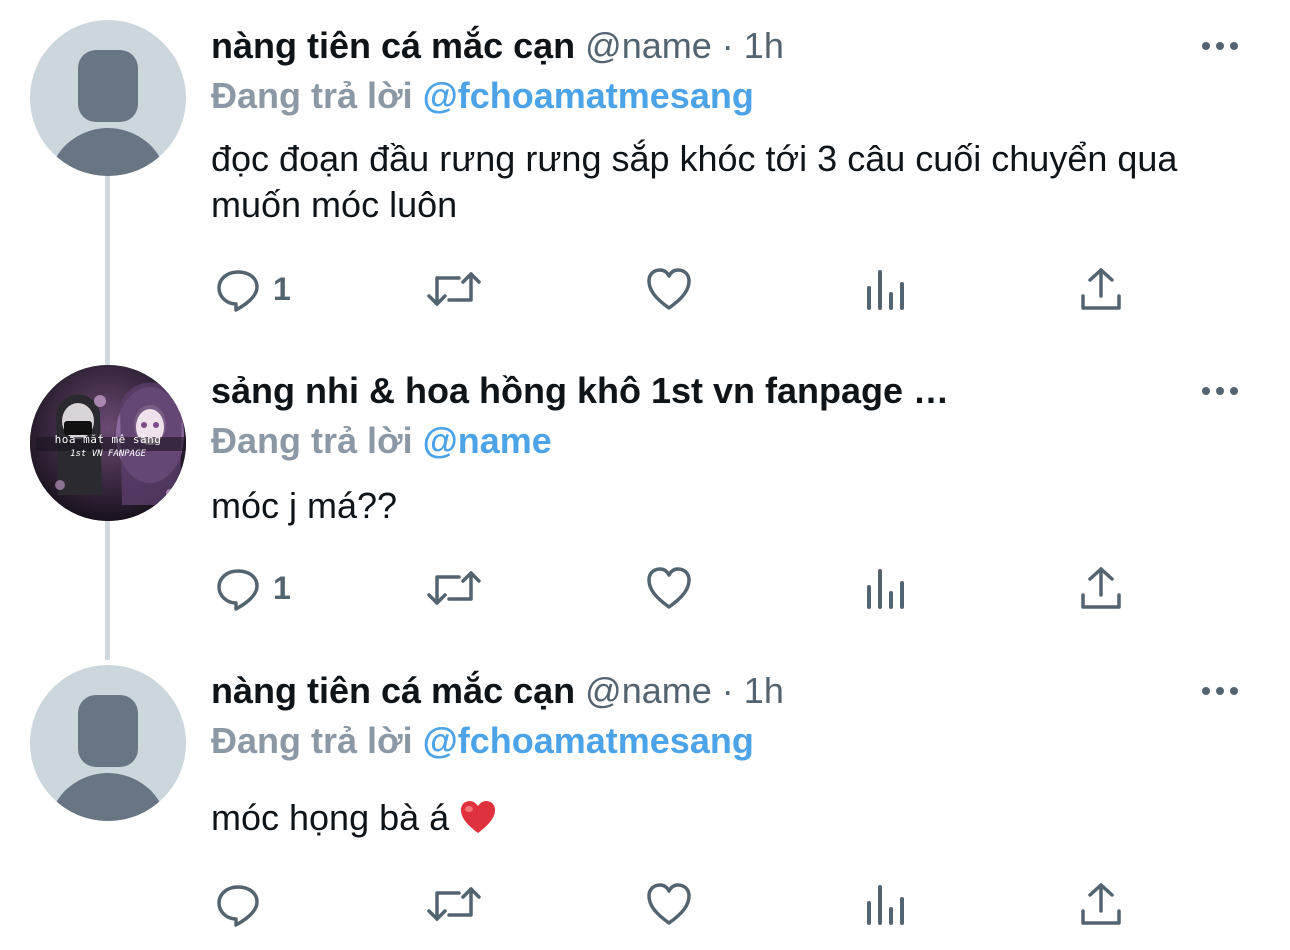 Image resolution: width=1290 pixels, height=950 pixels. What do you see at coordinates (304, 505) in the screenshot?
I see `tweet-text: móc j má??` at bounding box center [304, 505].